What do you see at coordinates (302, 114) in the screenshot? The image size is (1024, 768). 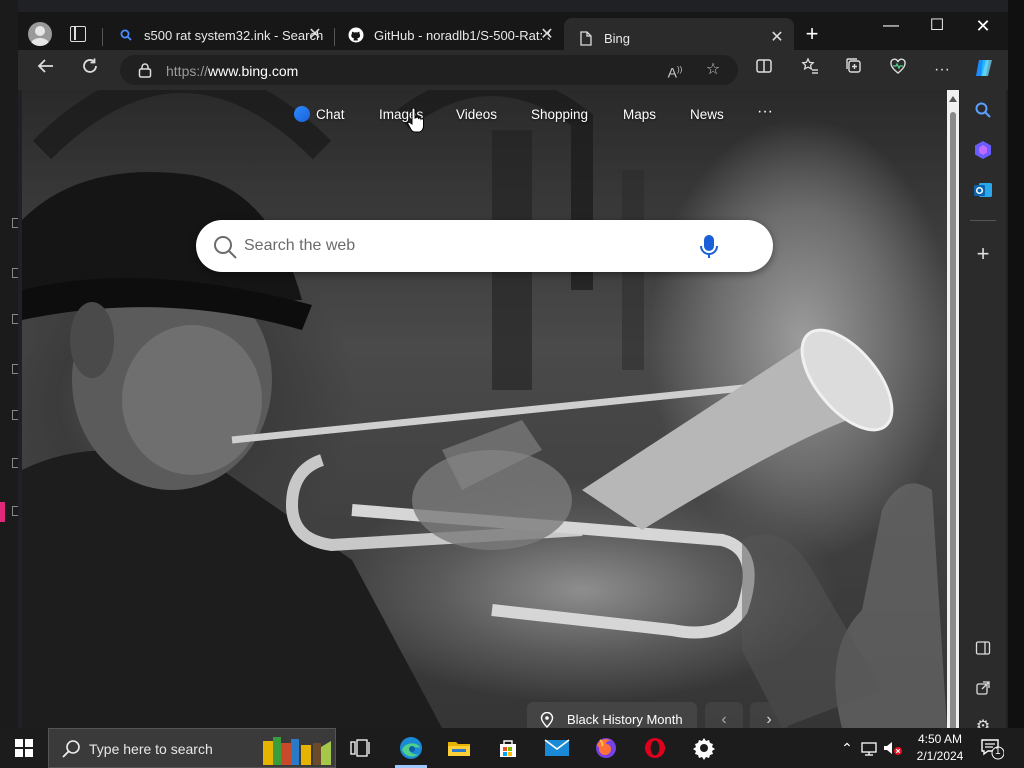 I see `chat-bubble-icon` at bounding box center [302, 114].